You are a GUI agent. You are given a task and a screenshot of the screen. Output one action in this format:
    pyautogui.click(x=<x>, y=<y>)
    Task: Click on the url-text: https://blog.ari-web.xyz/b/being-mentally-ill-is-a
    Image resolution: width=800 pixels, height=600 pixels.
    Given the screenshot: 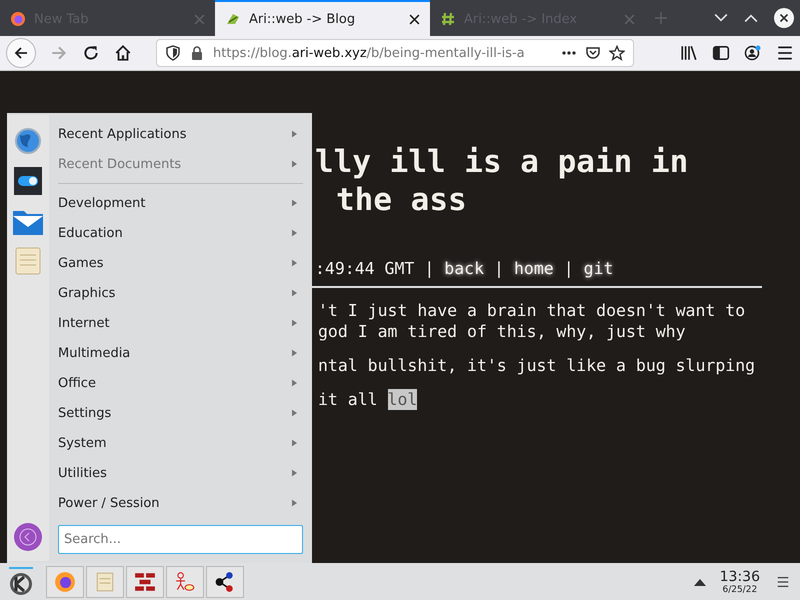 What is the action you would take?
    pyautogui.click(x=369, y=53)
    